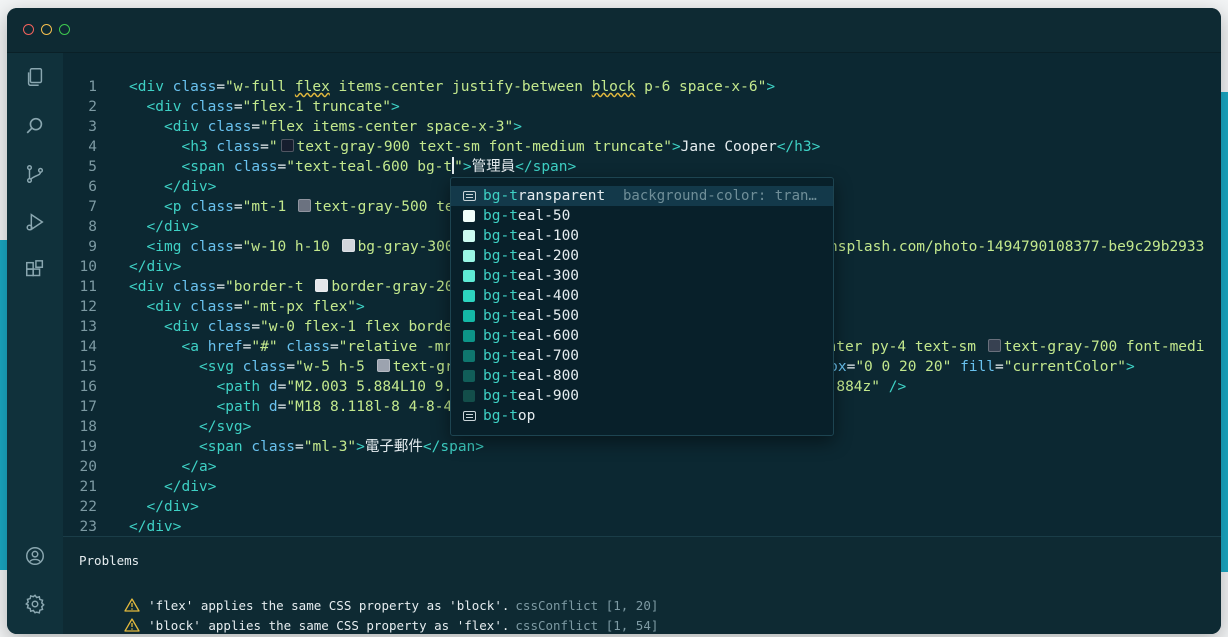  Describe the element at coordinates (548, 256) in the screenshot. I see `suggestion-rest: eal-200` at that location.